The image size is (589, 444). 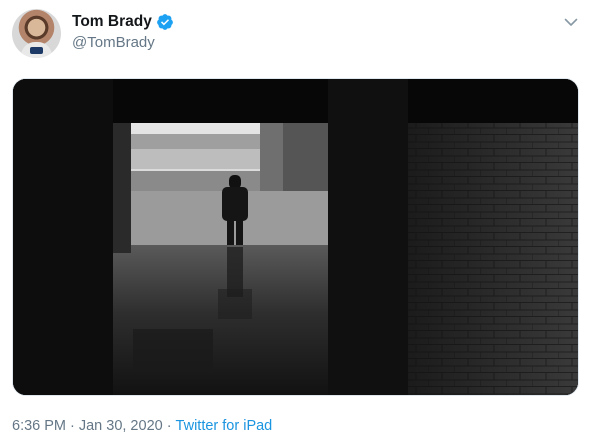 What do you see at coordinates (36, 50) in the screenshot?
I see `avatar-logo` at bounding box center [36, 50].